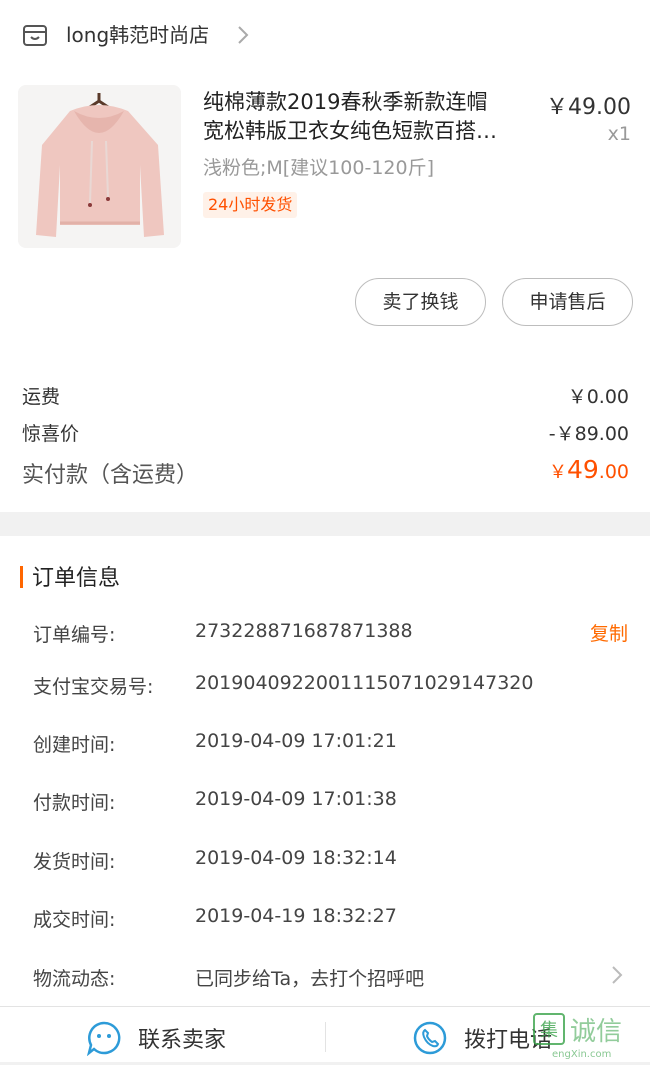  I want to click on alipay-trade-label: 支付宝交易号:, so click(93, 687).